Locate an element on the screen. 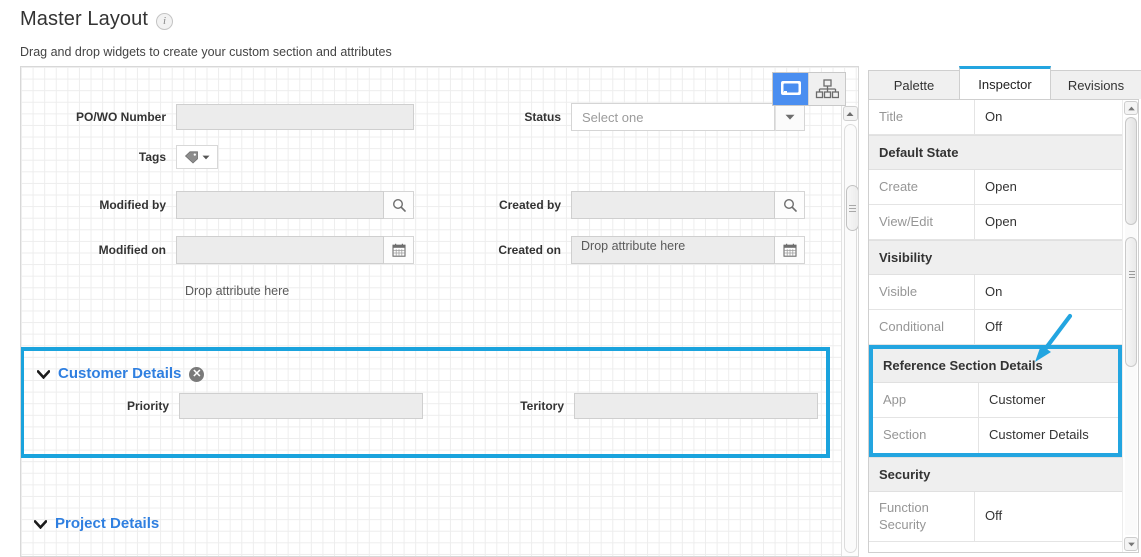  status-select: Select one is located at coordinates (673, 117).